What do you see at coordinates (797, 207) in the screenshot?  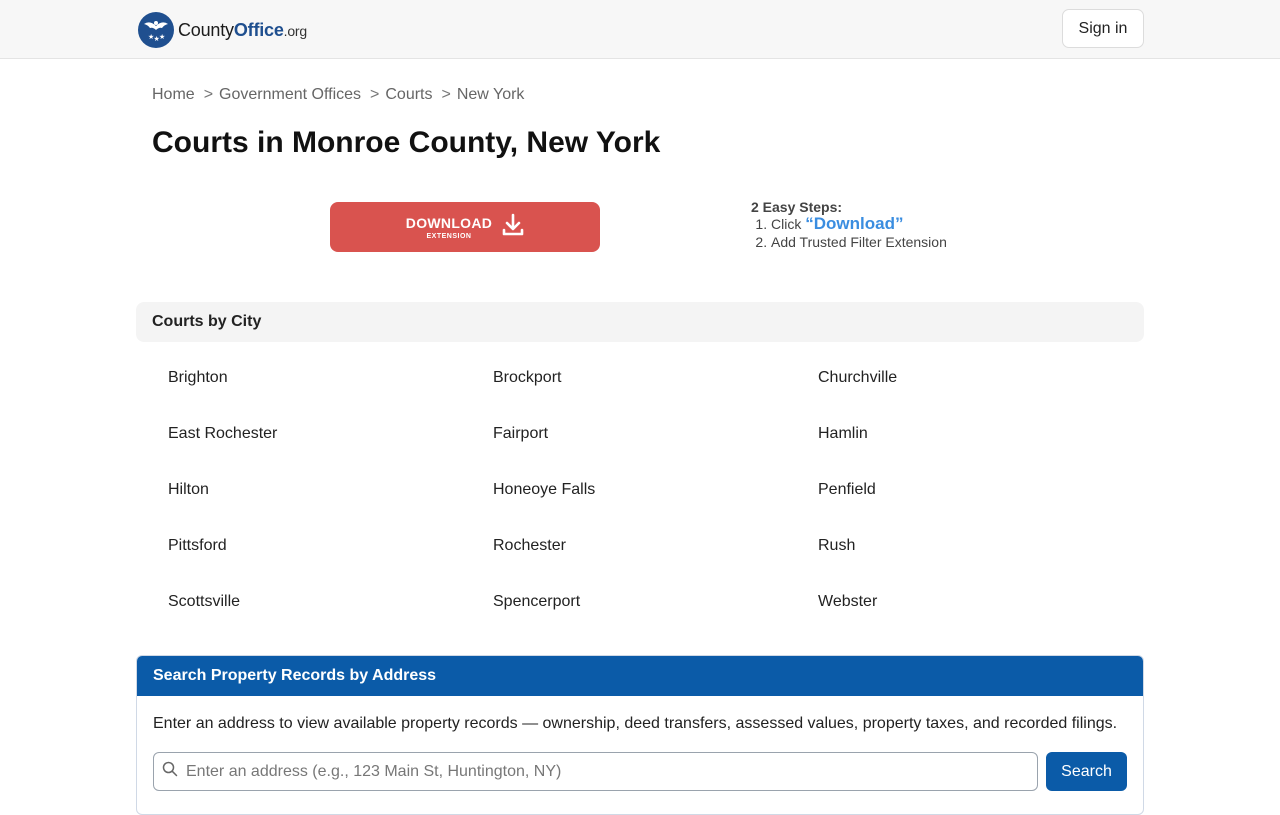 I see `steps-title: 2 Easy Steps:` at bounding box center [797, 207].